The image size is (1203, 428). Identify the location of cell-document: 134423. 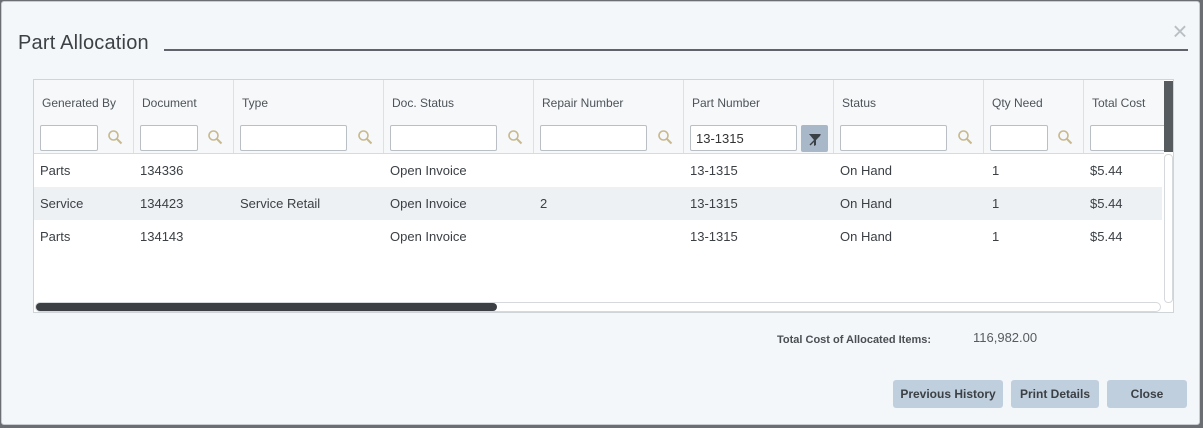
(162, 203).